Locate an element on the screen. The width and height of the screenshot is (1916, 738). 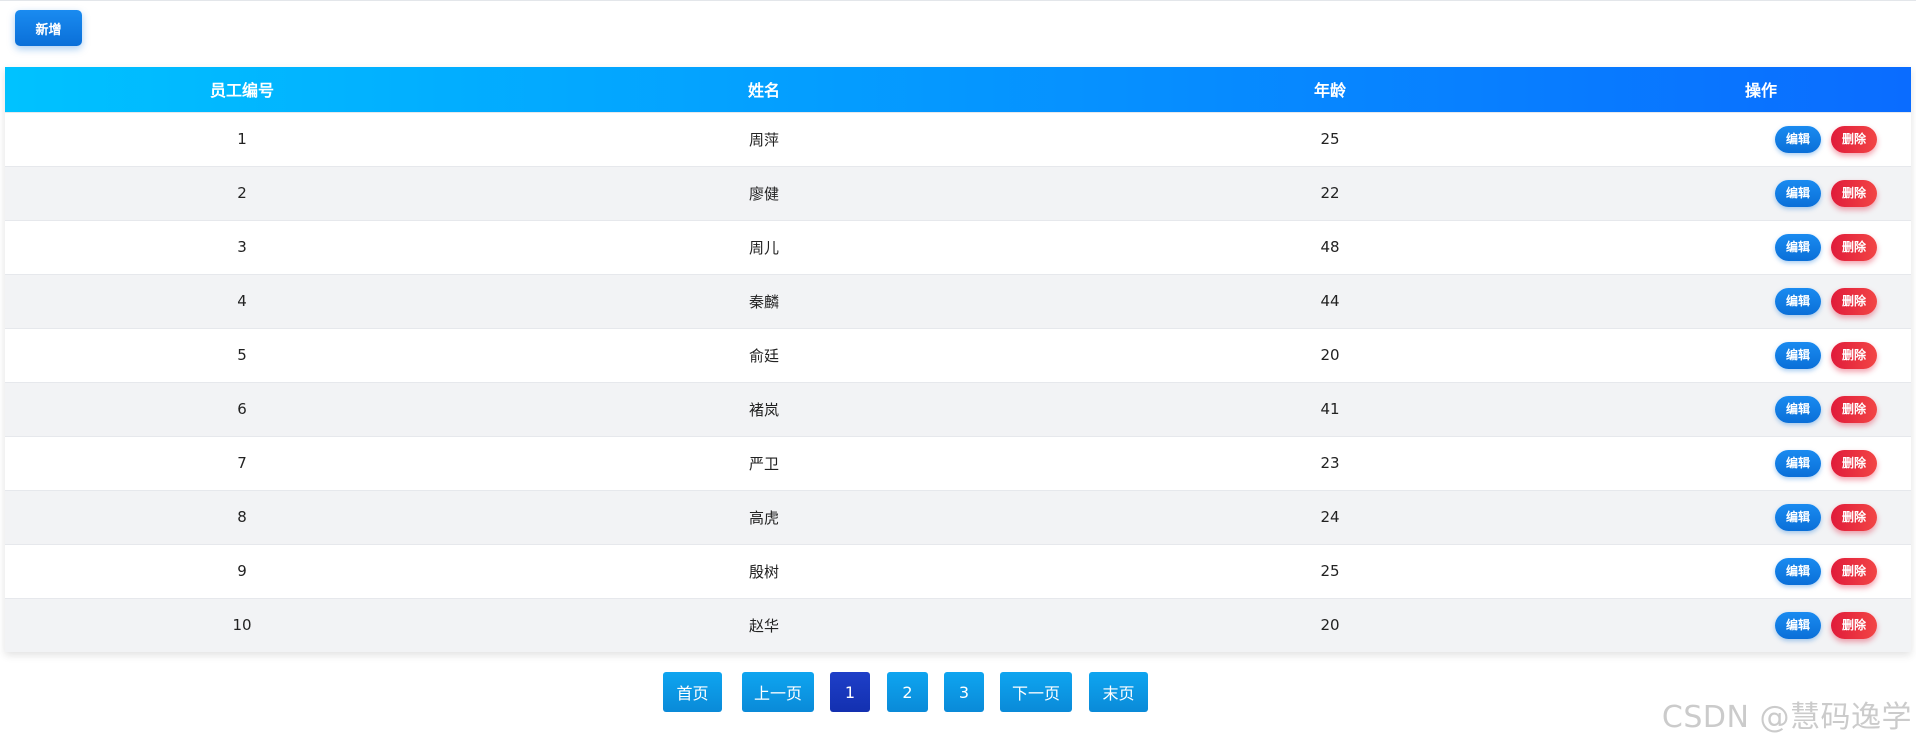
table-row: 5 俞廷 20 编辑 删除 is located at coordinates (958, 355).